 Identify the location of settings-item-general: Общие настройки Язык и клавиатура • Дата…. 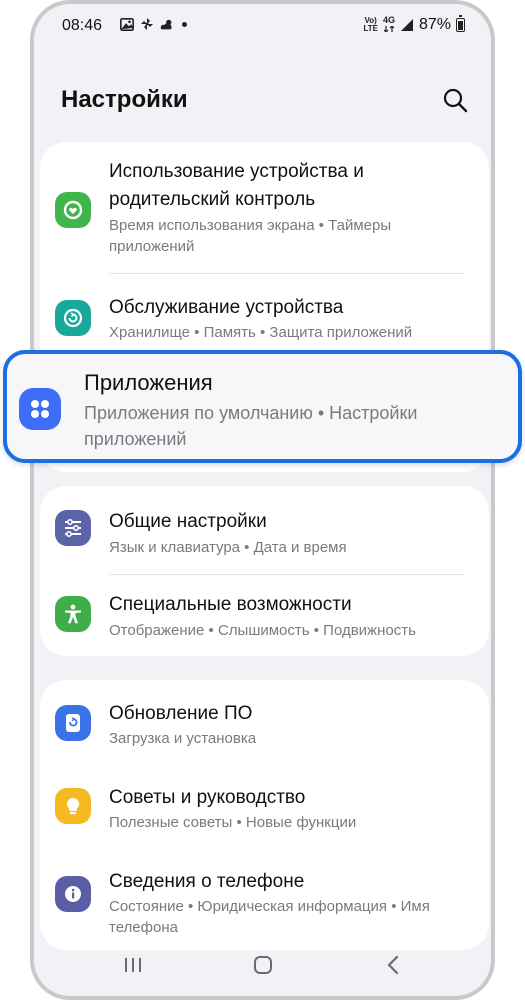
(264, 528).